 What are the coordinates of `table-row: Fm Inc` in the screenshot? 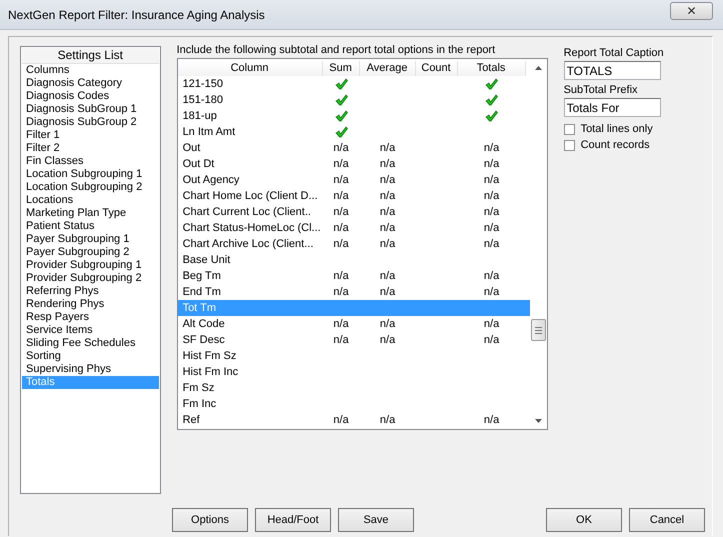 It's located at (354, 404).